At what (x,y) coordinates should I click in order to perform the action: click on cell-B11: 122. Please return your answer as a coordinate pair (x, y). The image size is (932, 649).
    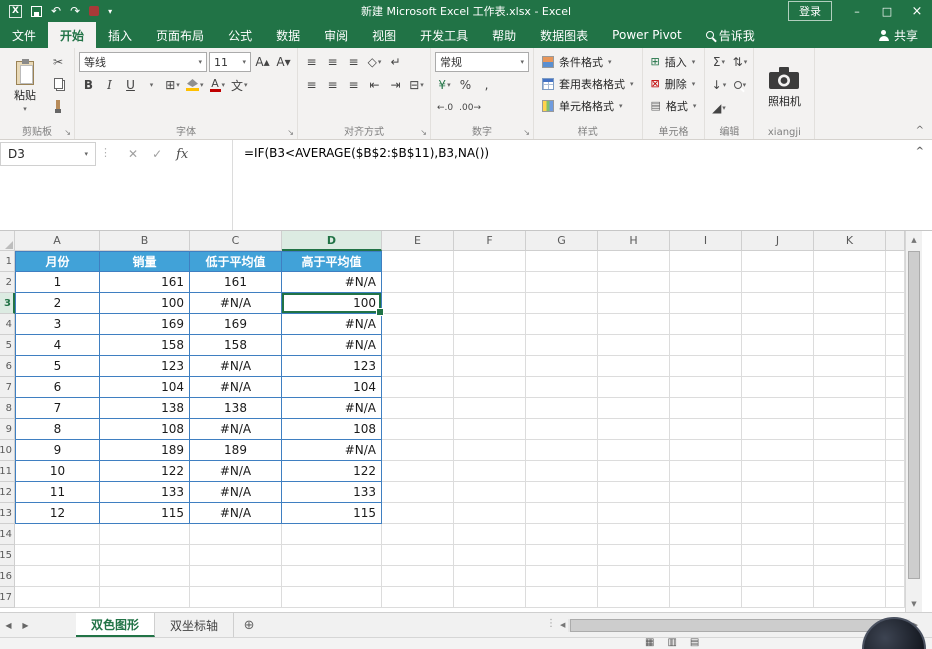
    Looking at the image, I should click on (145, 471).